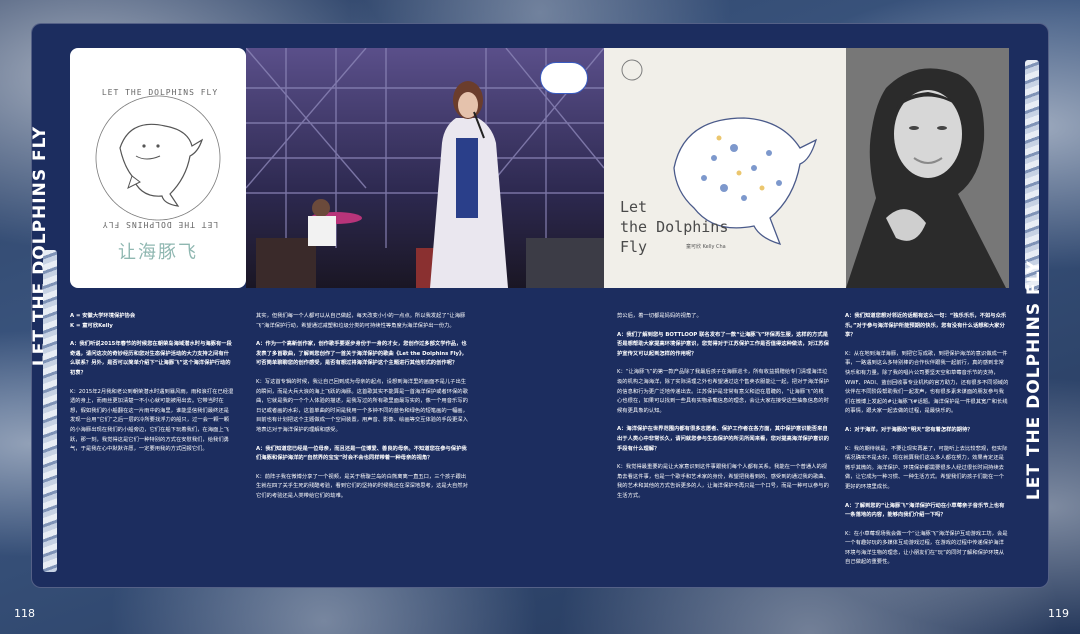  I want to click on dolphin-icon, so click(161, 165).